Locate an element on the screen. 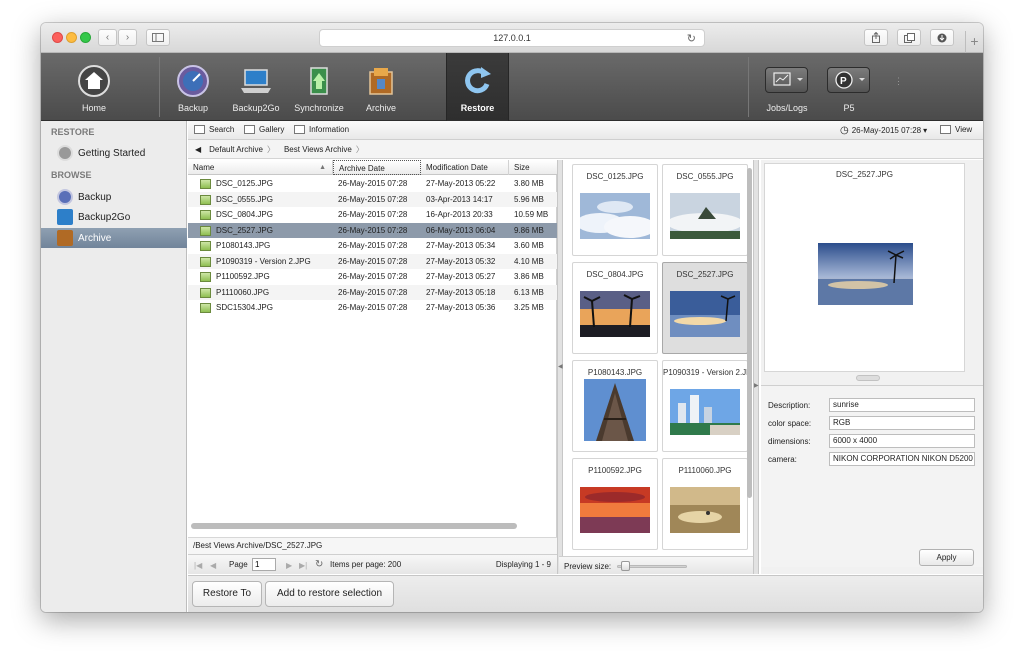 Image resolution: width=1024 pixels, height=671 pixels. sidebar-item-archive: Archive is located at coordinates (114, 238).